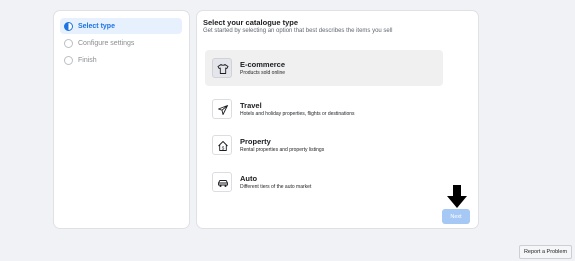 This screenshot has width=575, height=261. Describe the element at coordinates (255, 141) in the screenshot. I see `option-title: Property` at that location.